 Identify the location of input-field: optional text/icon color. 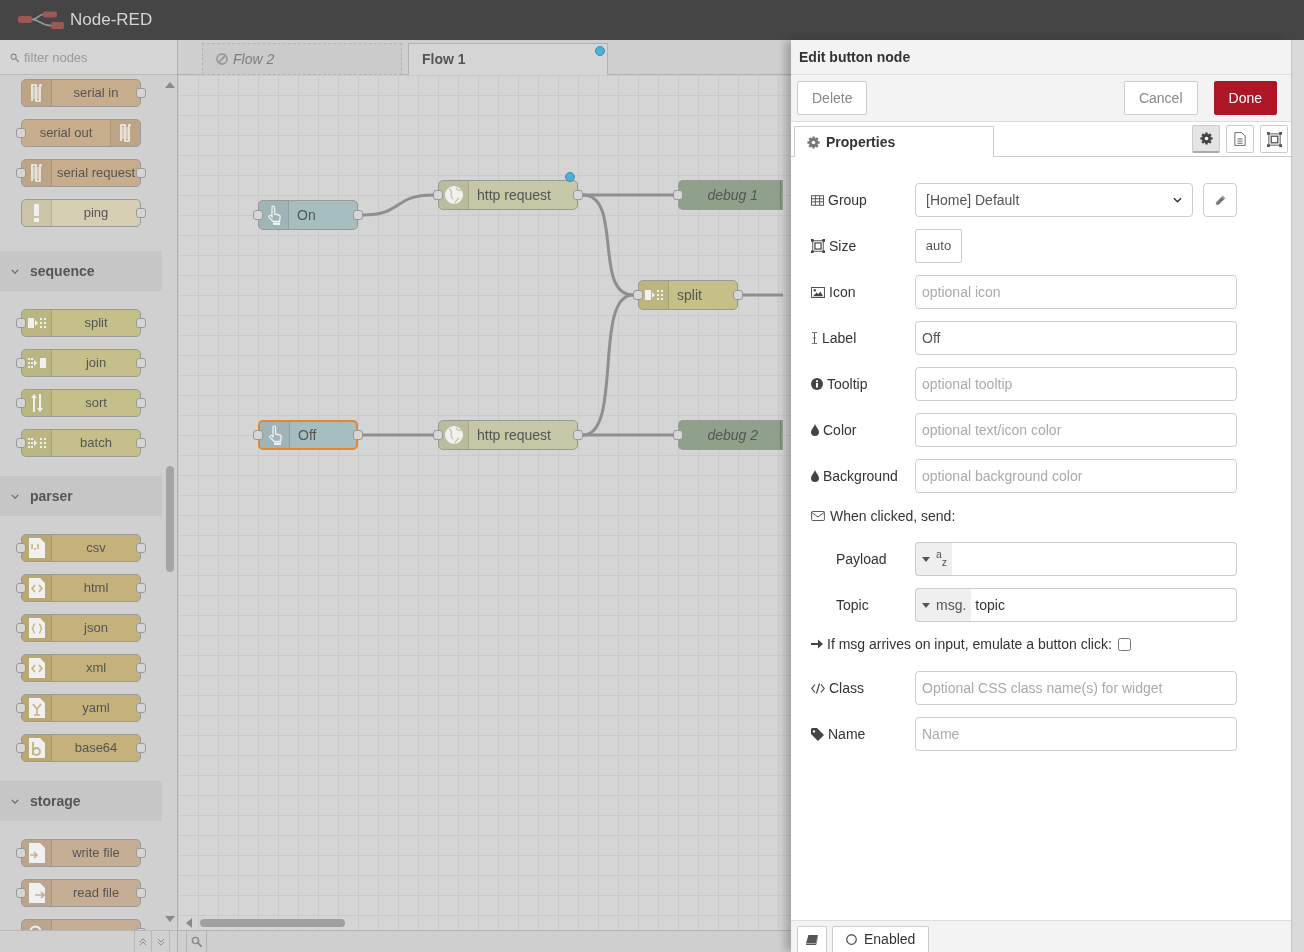
(1076, 430).